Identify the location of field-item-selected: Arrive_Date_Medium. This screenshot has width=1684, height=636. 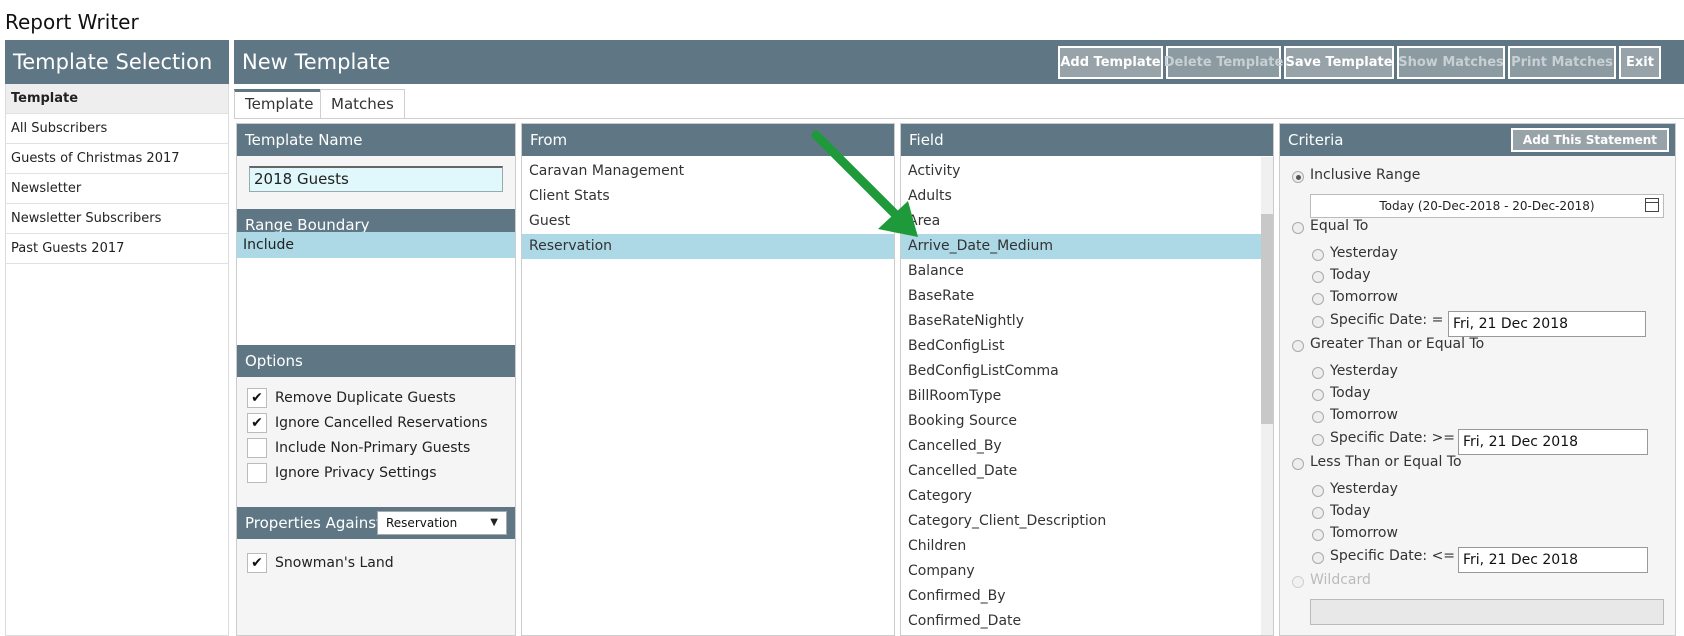
(1081, 246).